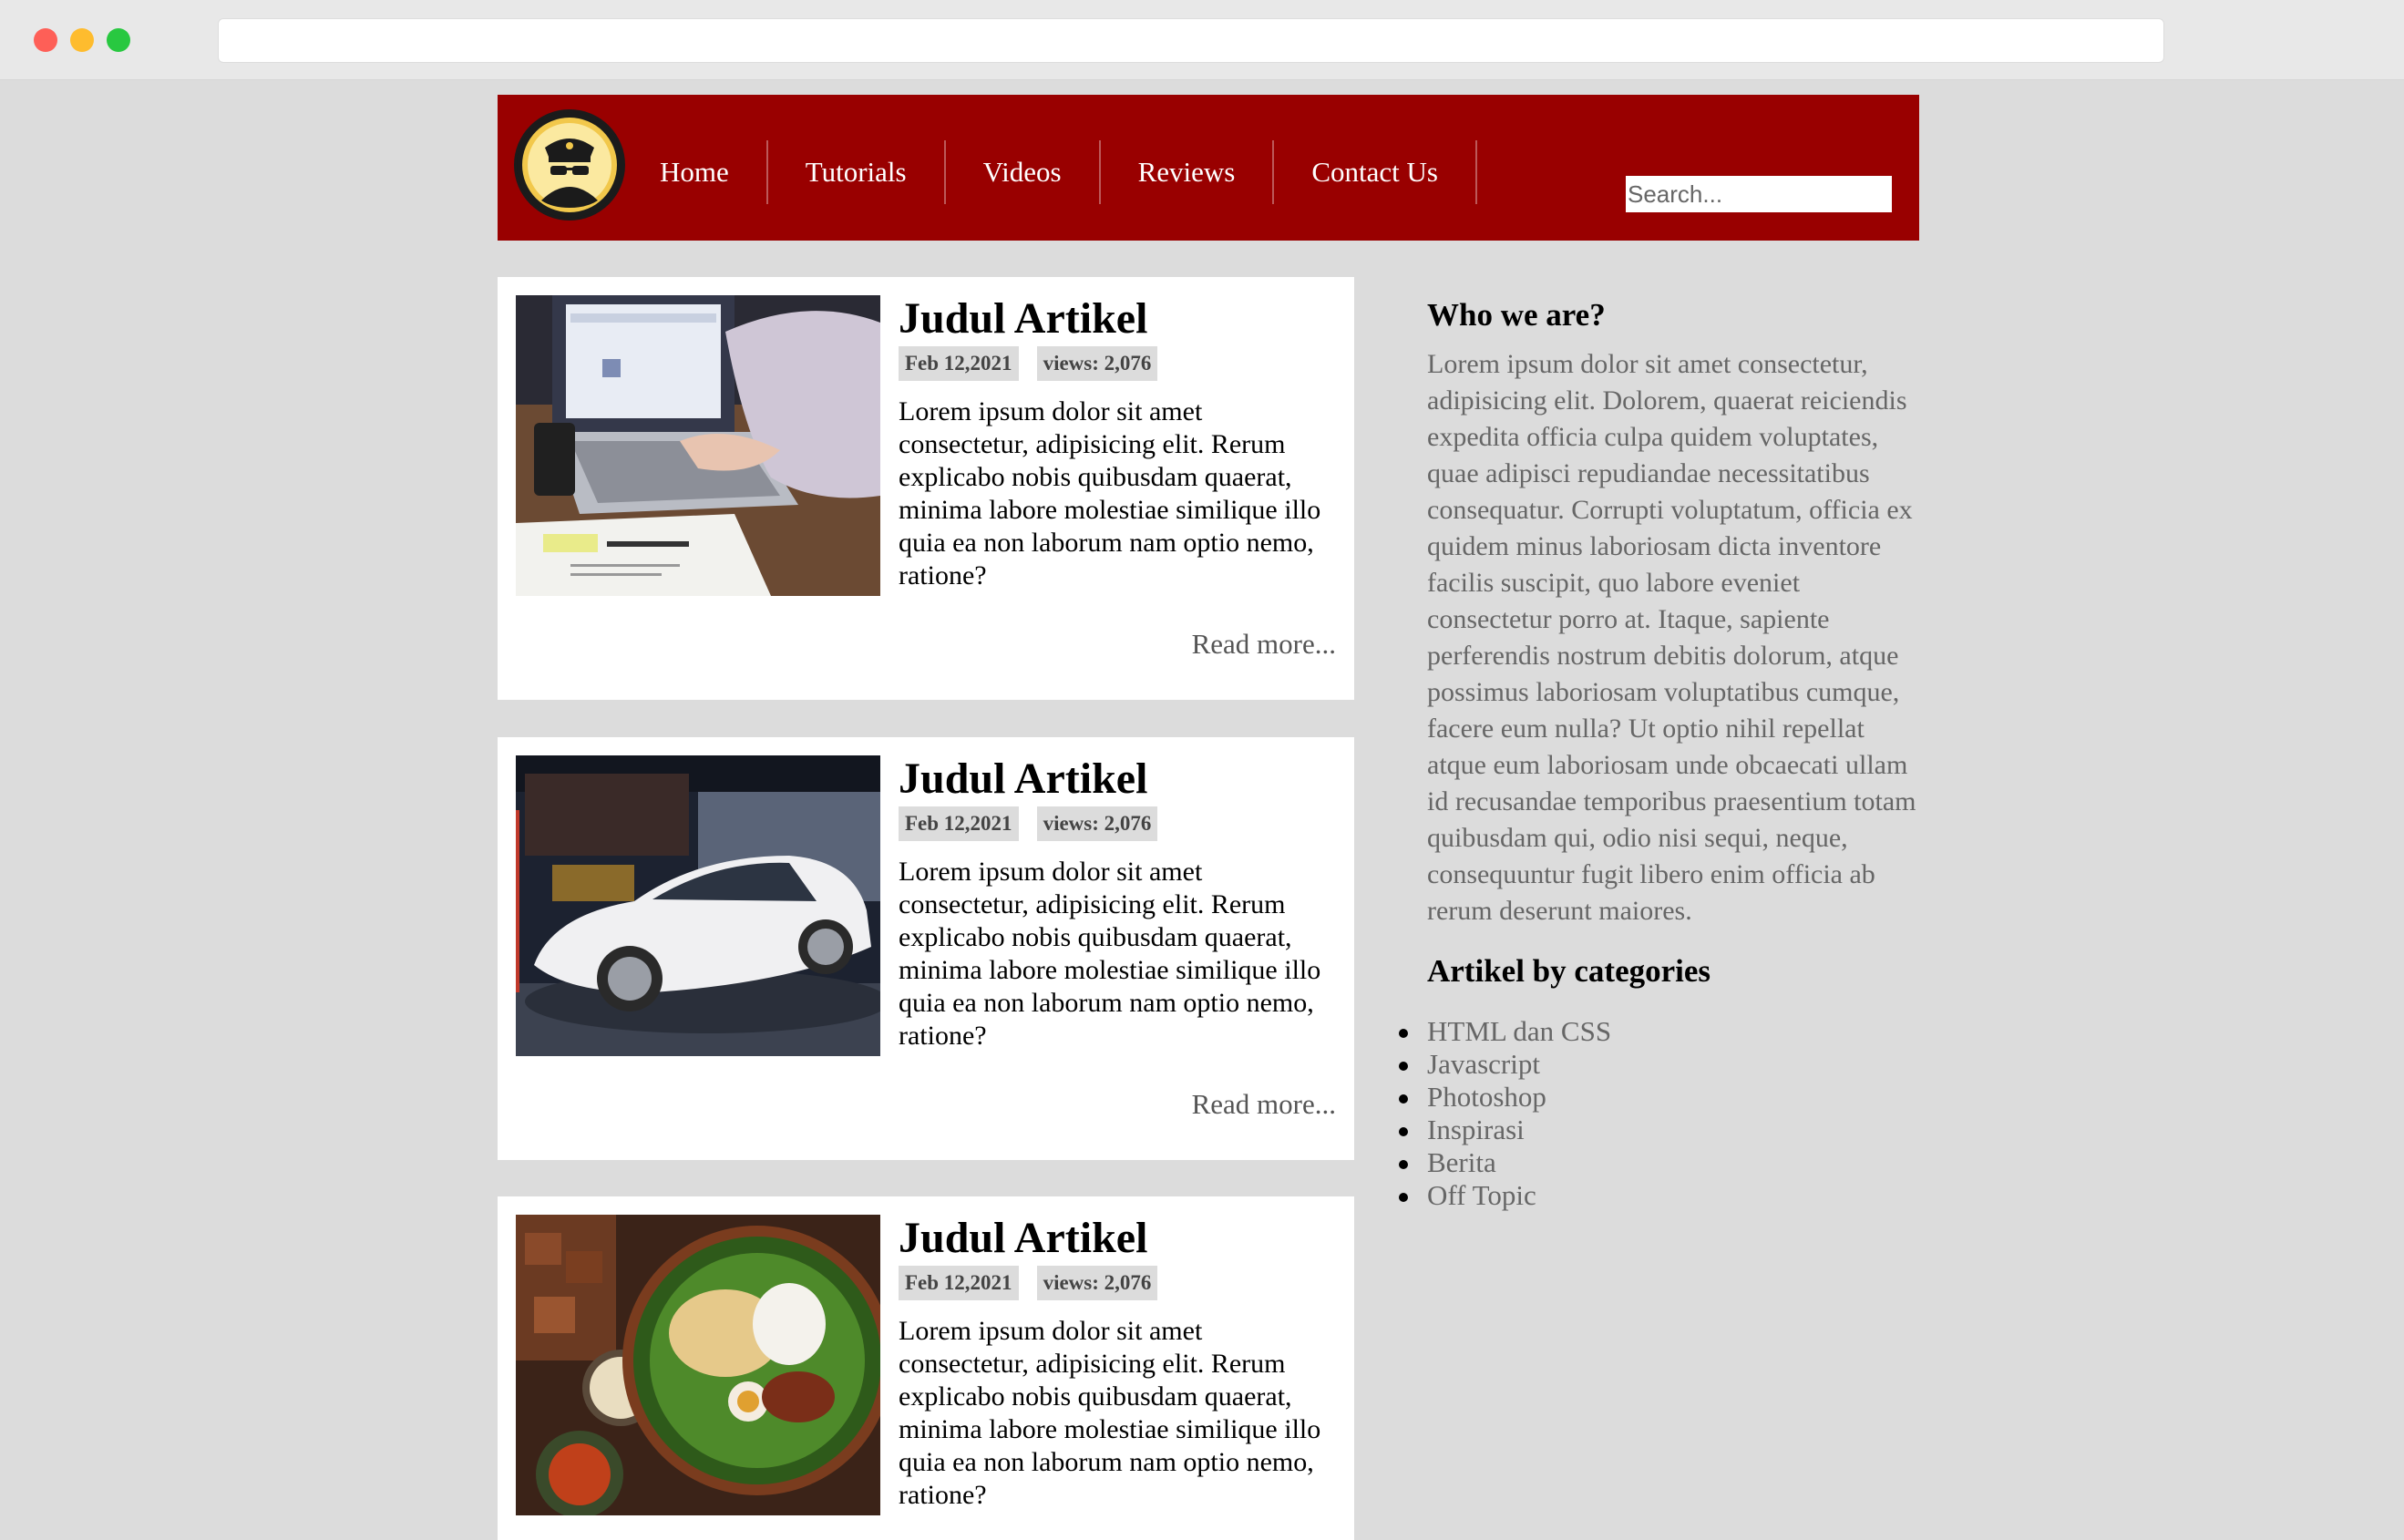 The height and width of the screenshot is (1540, 2404). Describe the element at coordinates (118, 40) in the screenshot. I see `maximize-window-button` at that location.